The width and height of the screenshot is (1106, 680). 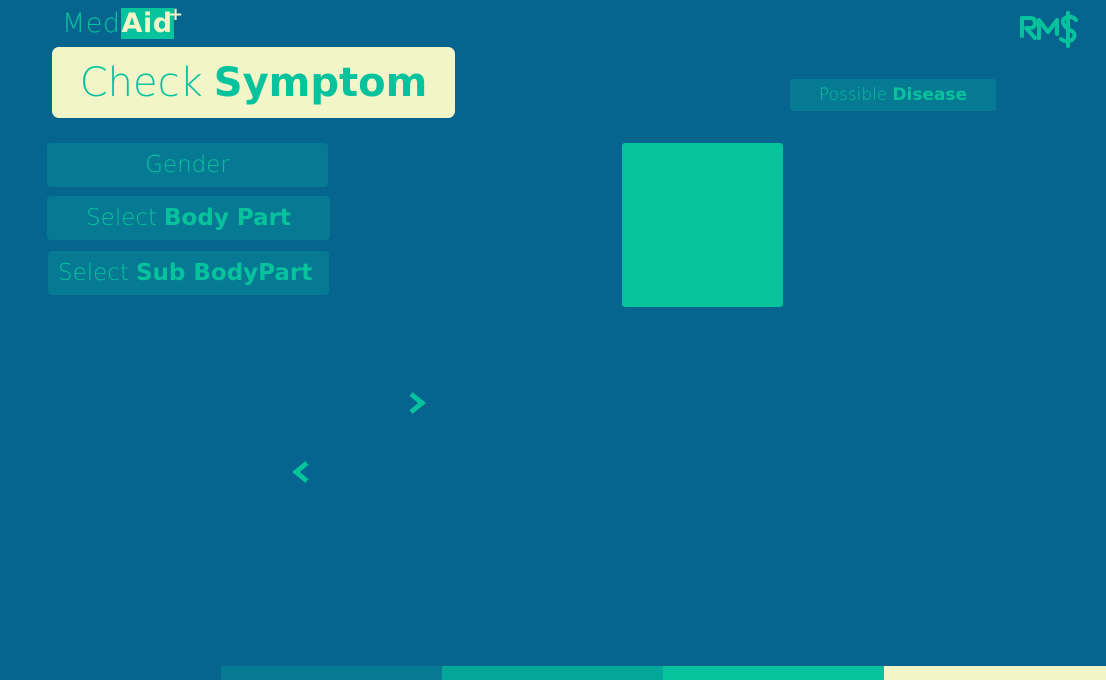 What do you see at coordinates (320, 82) in the screenshot?
I see `page-title-bold: Symptom` at bounding box center [320, 82].